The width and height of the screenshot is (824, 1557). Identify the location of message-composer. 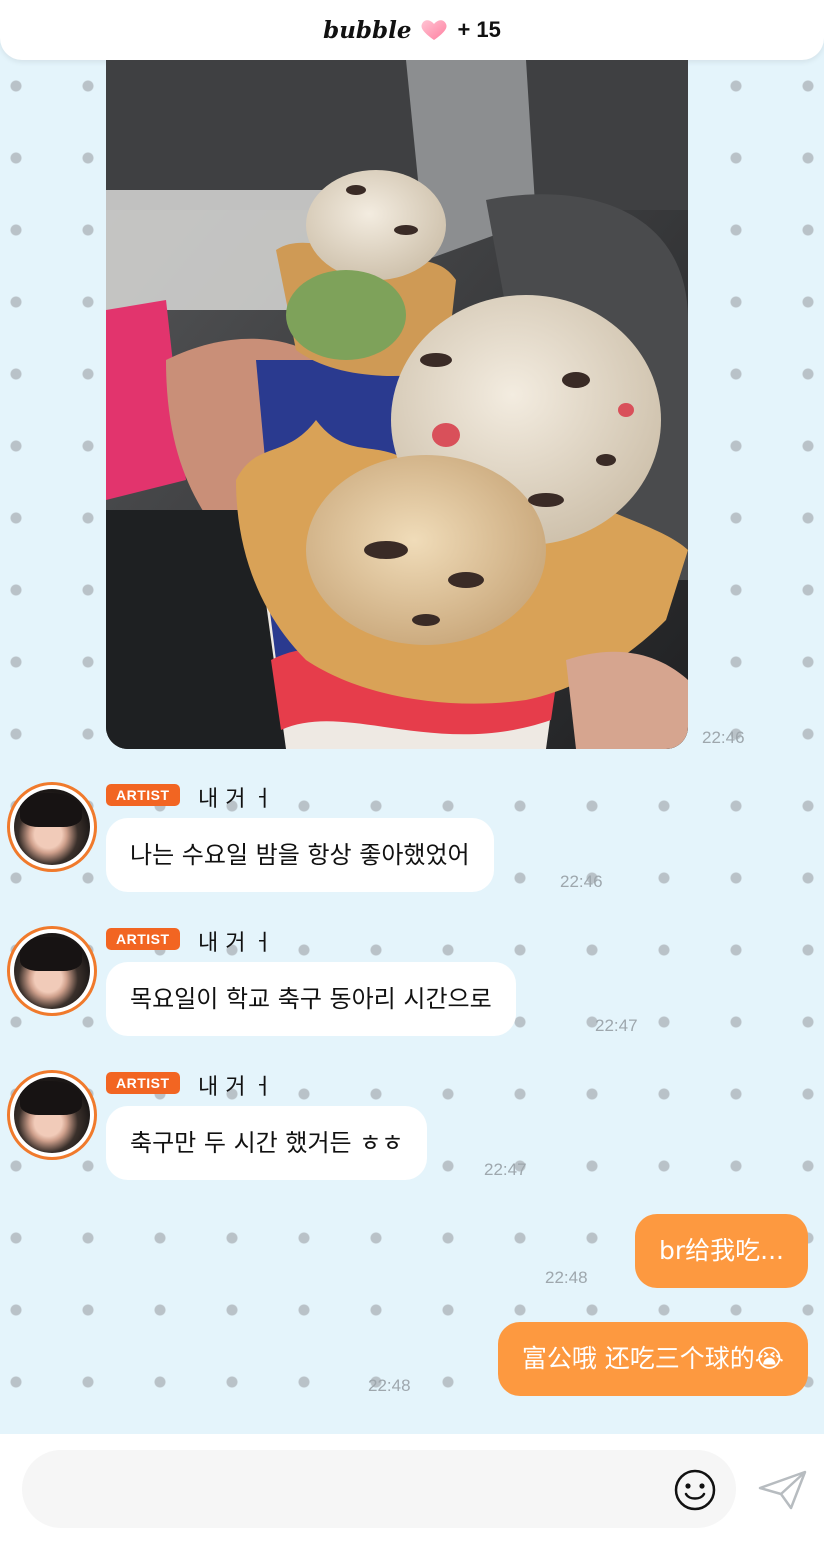
(412, 1495).